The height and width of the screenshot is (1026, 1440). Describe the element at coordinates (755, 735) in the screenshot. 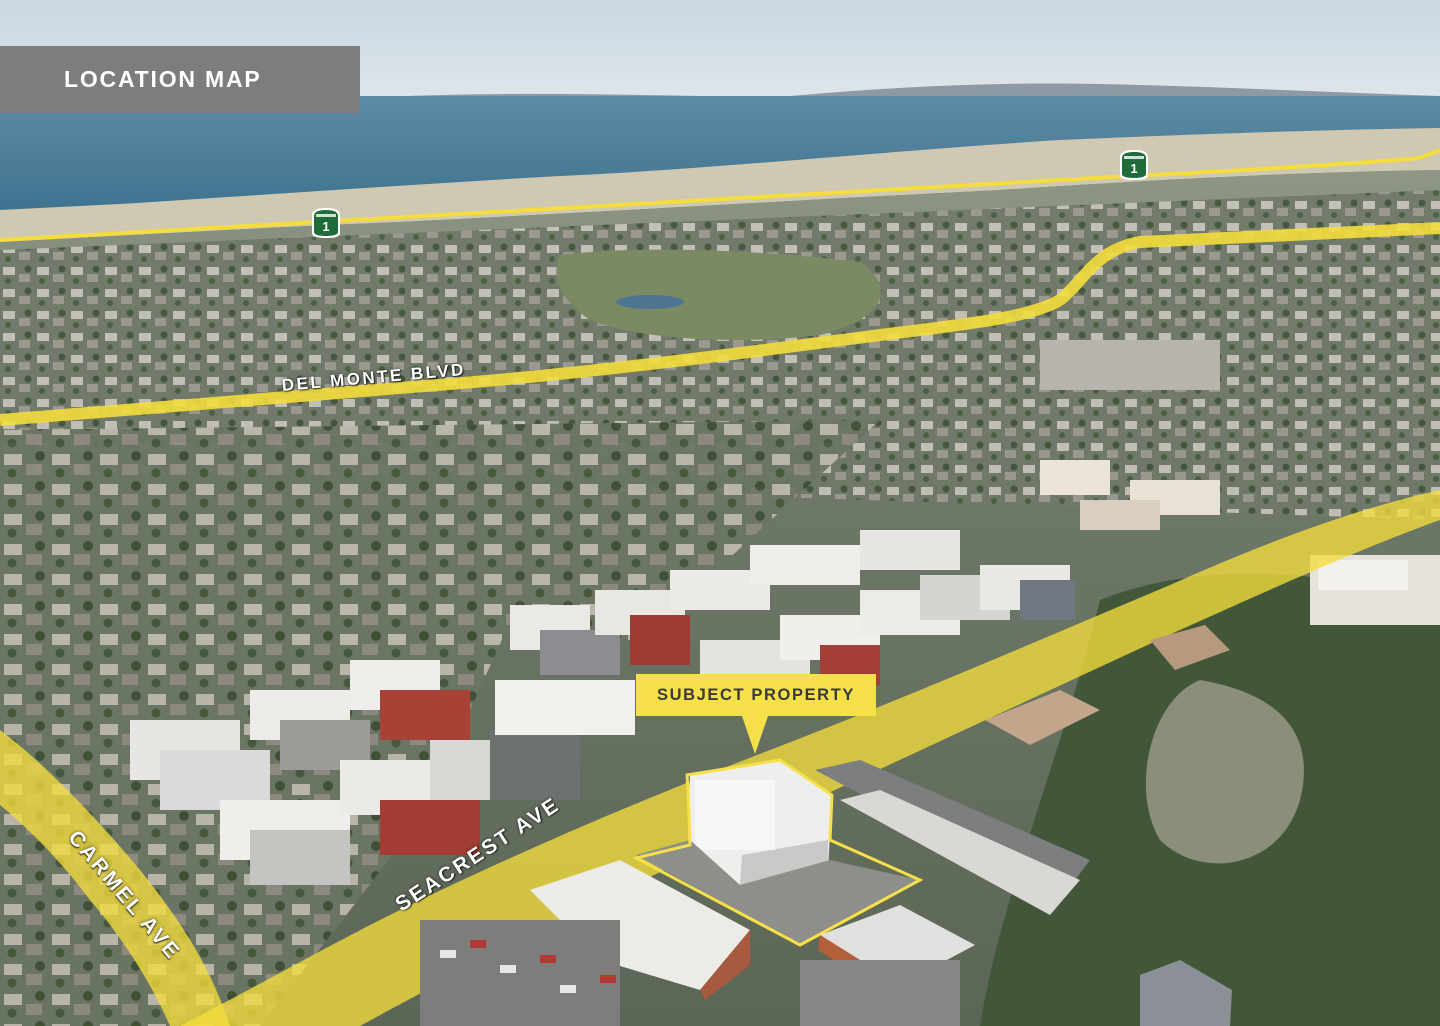

I see `callout-pointer` at that location.